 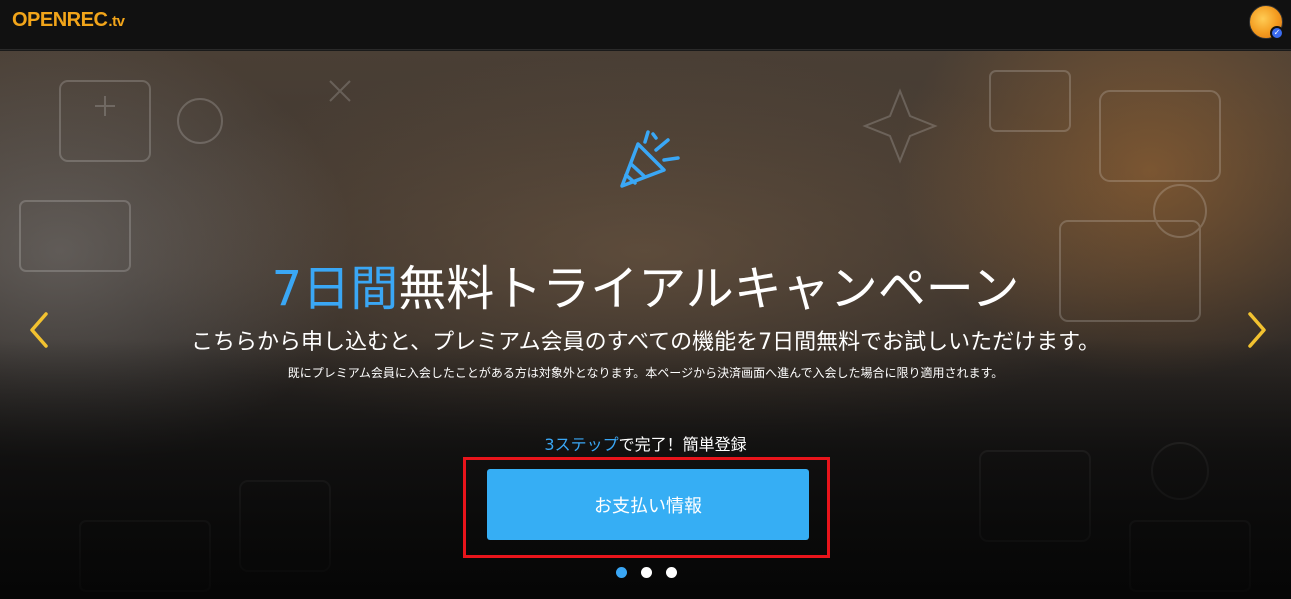 I want to click on steps-caption: 3ステップで完了！簡単登録, so click(x=645, y=443).